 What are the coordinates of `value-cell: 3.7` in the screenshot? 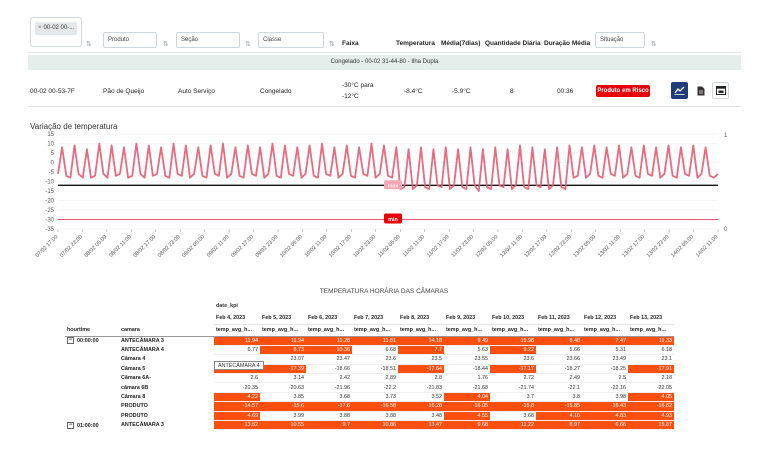 It's located at (513, 397).